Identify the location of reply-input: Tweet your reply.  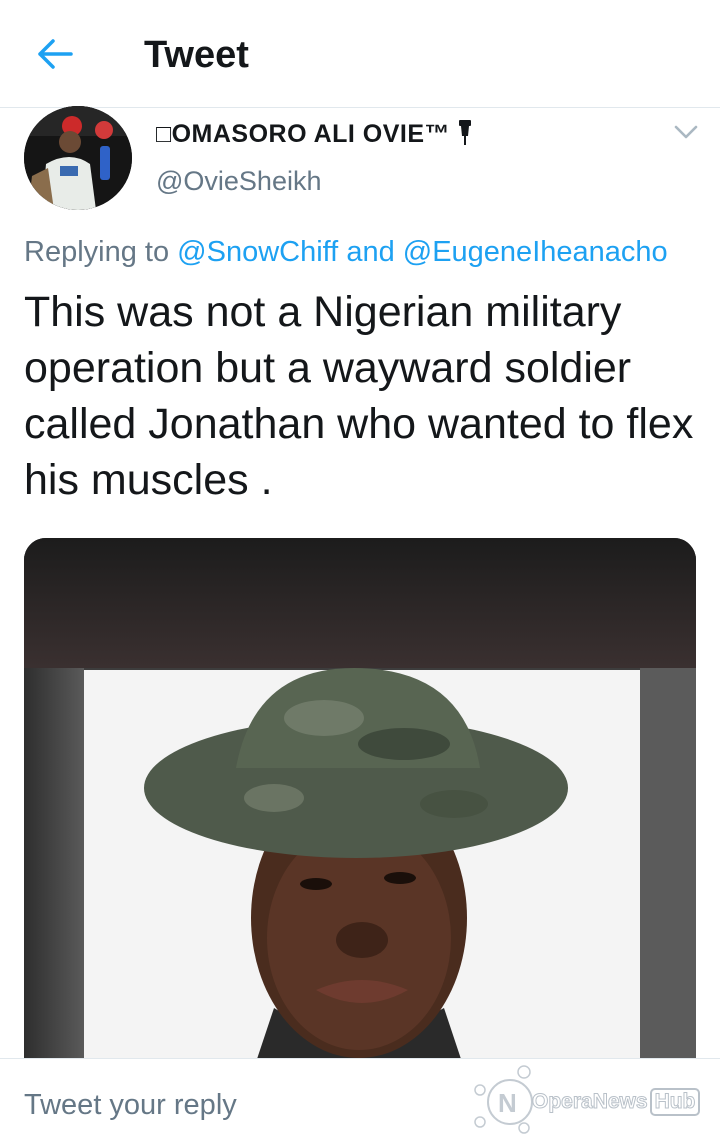
(130, 1105).